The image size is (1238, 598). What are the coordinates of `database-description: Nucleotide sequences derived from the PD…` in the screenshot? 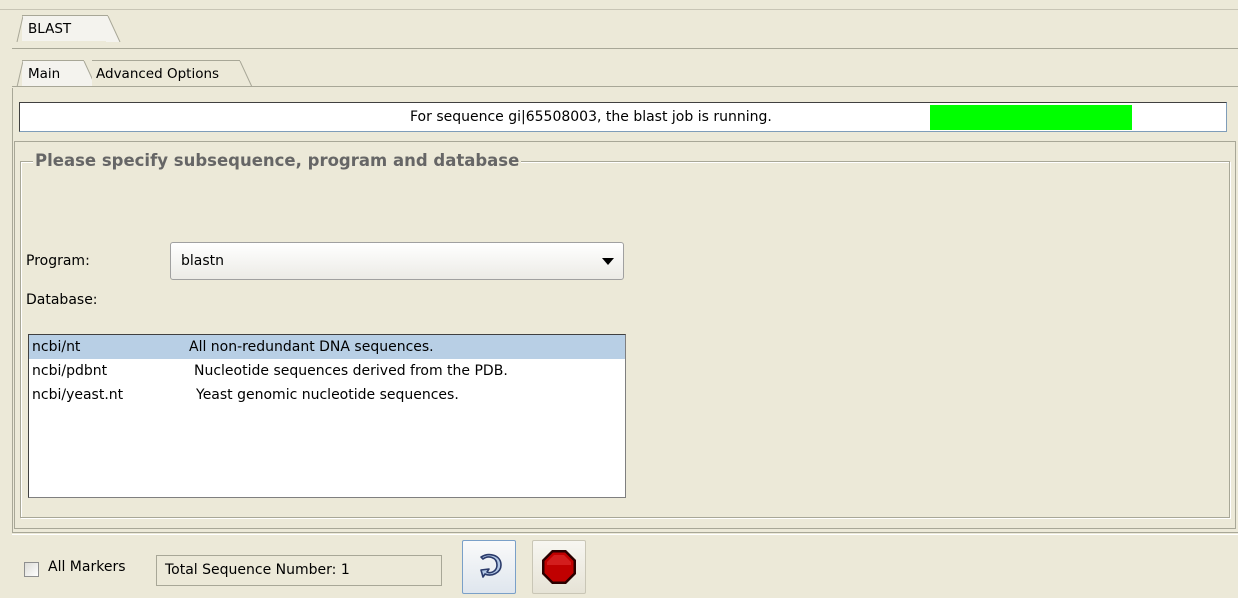 It's located at (351, 371).